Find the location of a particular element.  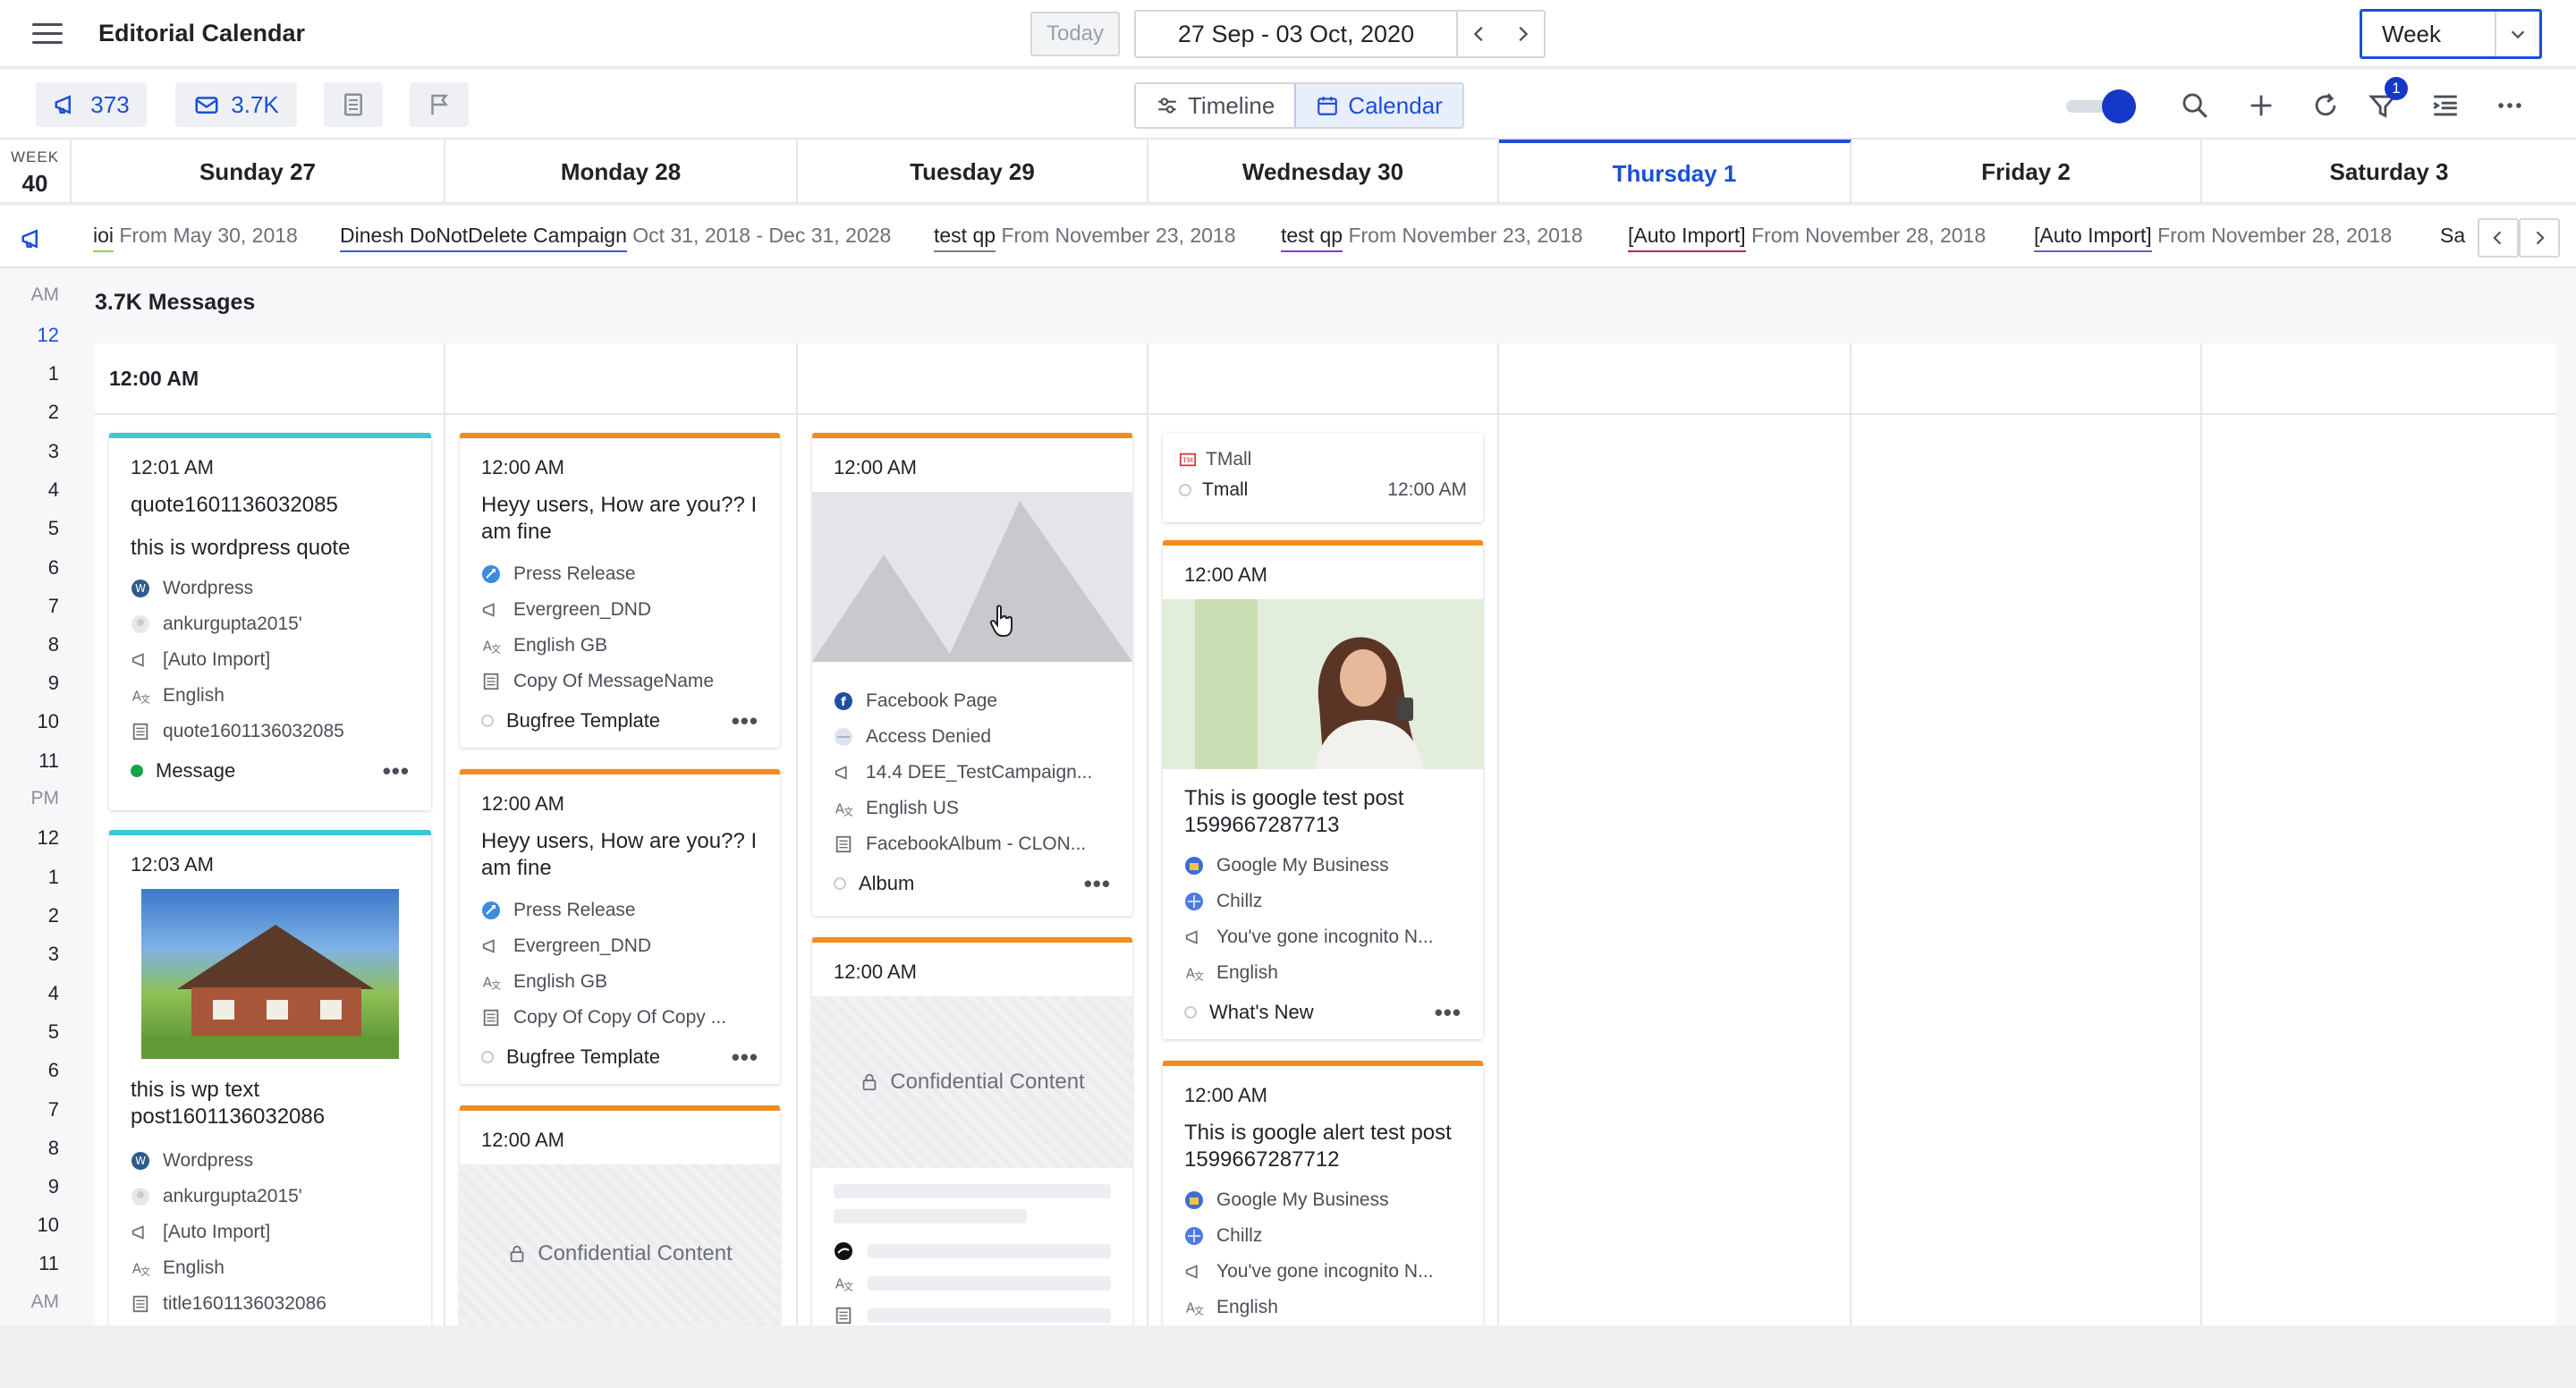

campaign-next-button is located at coordinates (2539, 238).